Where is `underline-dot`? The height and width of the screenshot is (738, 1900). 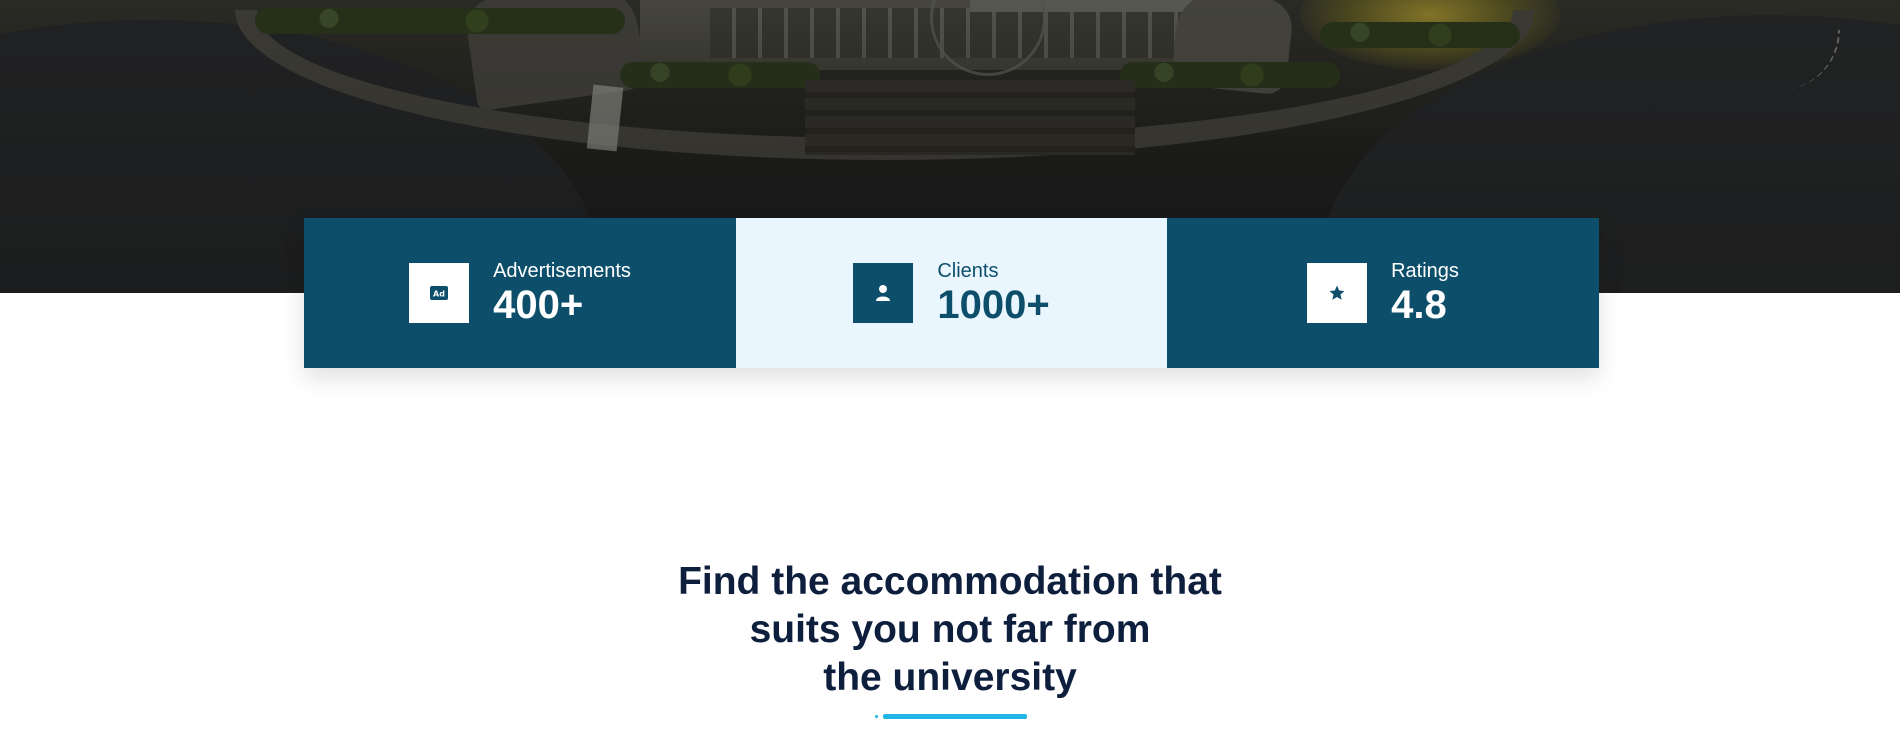
underline-dot is located at coordinates (876, 716).